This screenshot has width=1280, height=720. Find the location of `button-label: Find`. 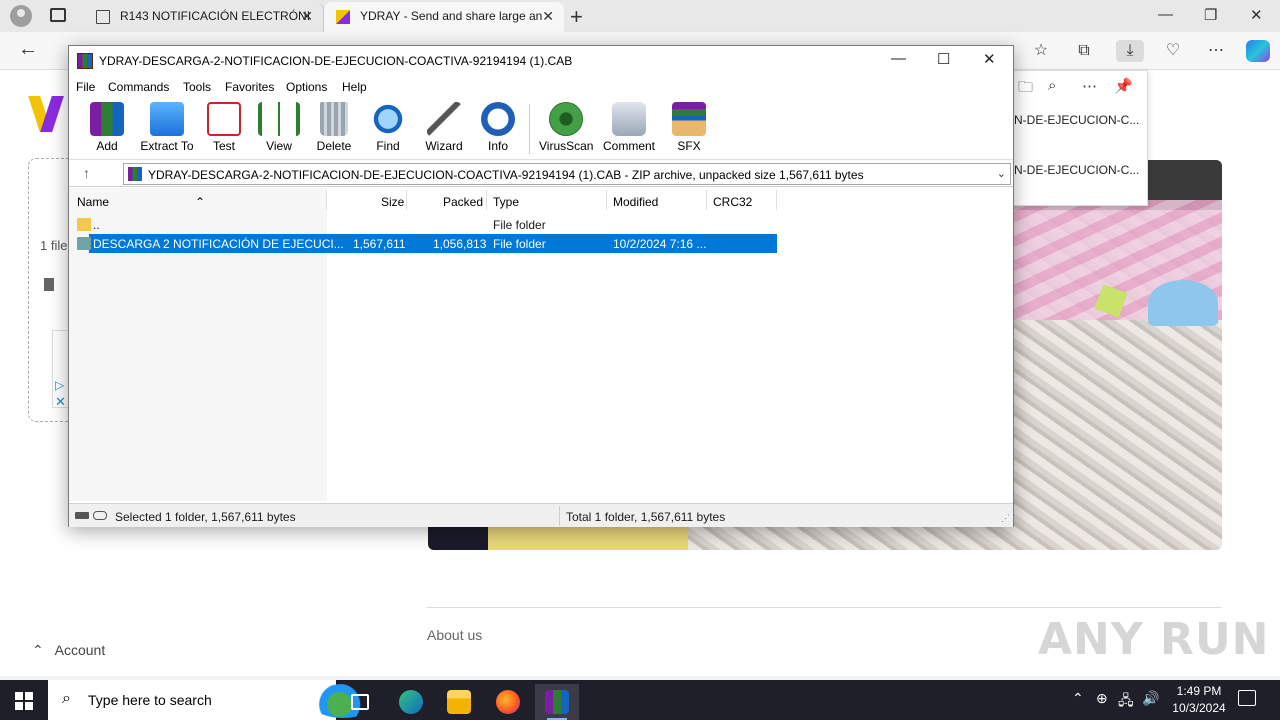

button-label: Find is located at coordinates (388, 146).